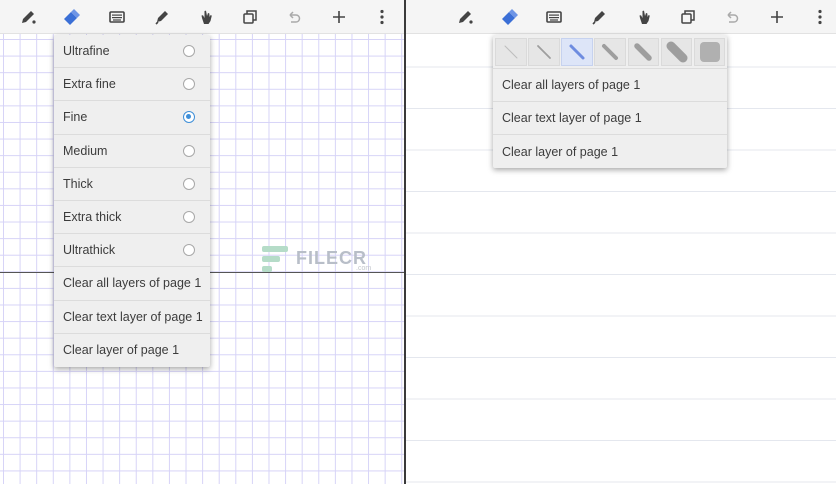  Describe the element at coordinates (78, 183) in the screenshot. I see `thickness-option-label: Thick` at that location.